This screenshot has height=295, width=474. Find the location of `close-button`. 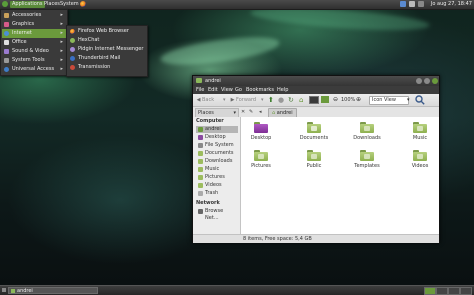

close-button is located at coordinates (435, 81).